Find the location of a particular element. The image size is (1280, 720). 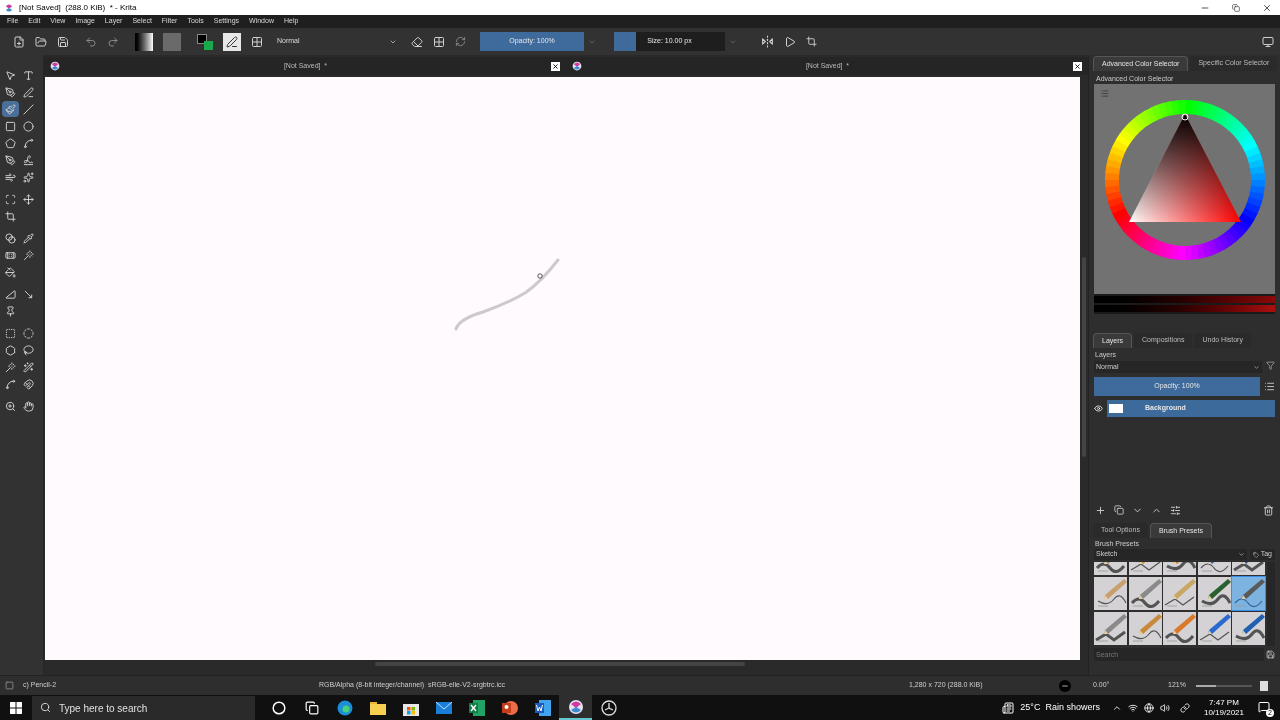

date-label: 10/19/2021 is located at coordinates (1223, 712).